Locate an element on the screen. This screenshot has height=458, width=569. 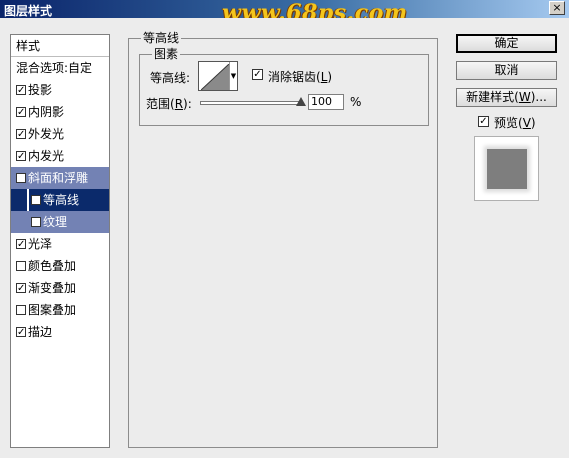
new-style-key: W is located at coordinates (524, 97).